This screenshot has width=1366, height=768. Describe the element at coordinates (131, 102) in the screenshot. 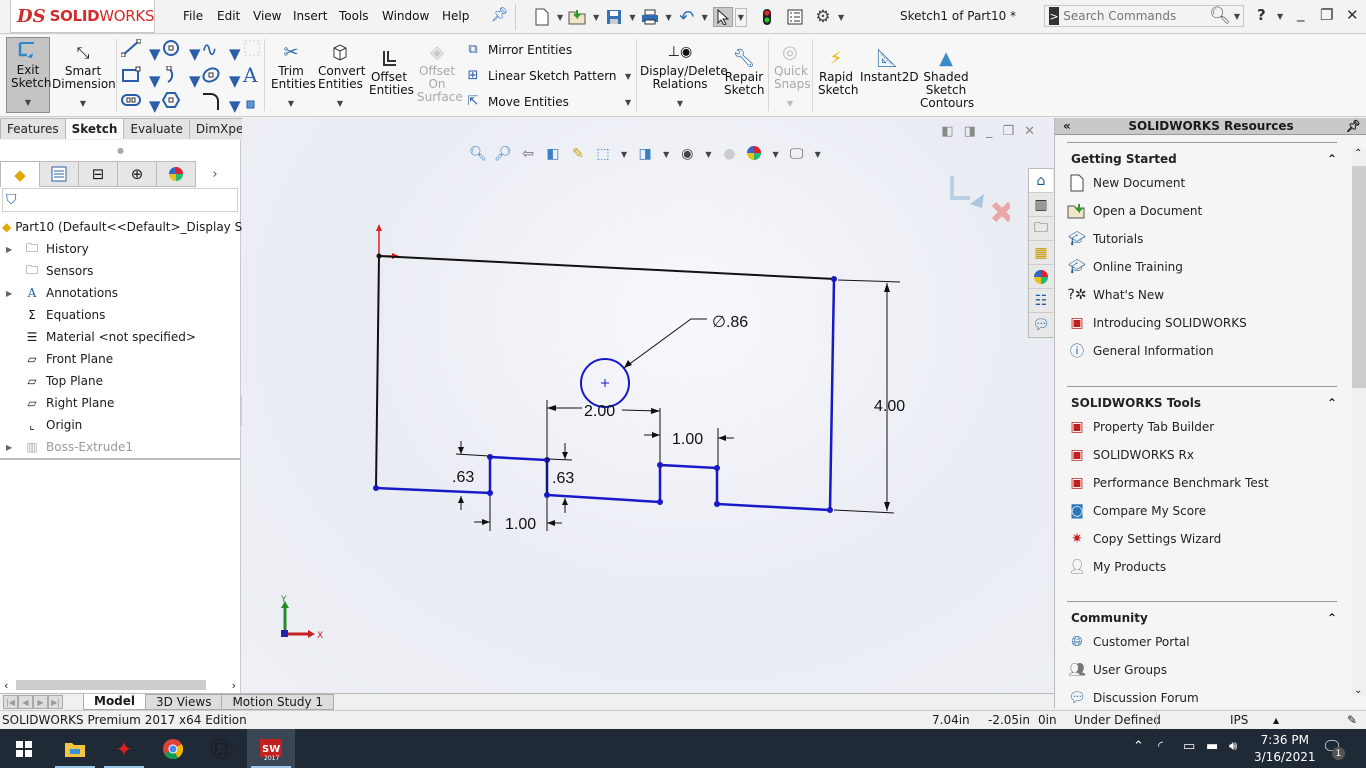

I see `slot-icon` at that location.